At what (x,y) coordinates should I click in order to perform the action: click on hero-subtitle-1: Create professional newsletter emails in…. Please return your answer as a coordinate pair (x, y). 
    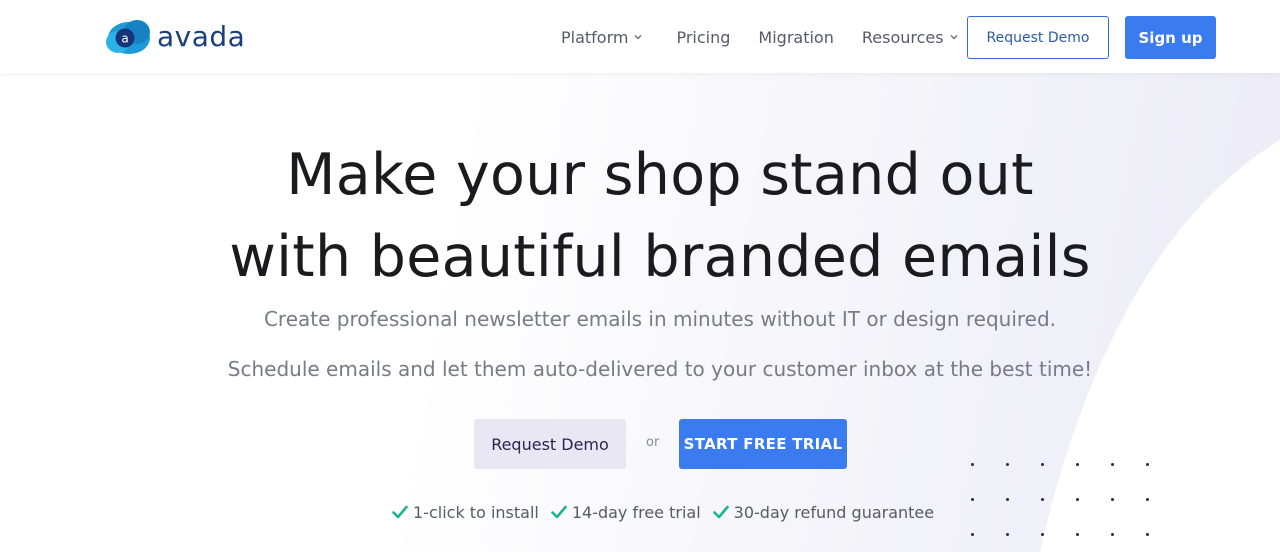
    Looking at the image, I should click on (660, 319).